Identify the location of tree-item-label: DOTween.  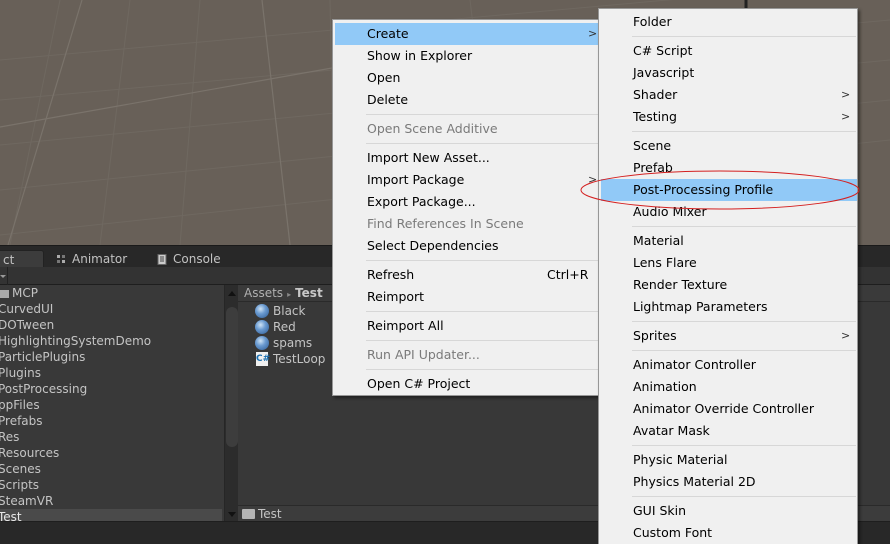
(27, 325).